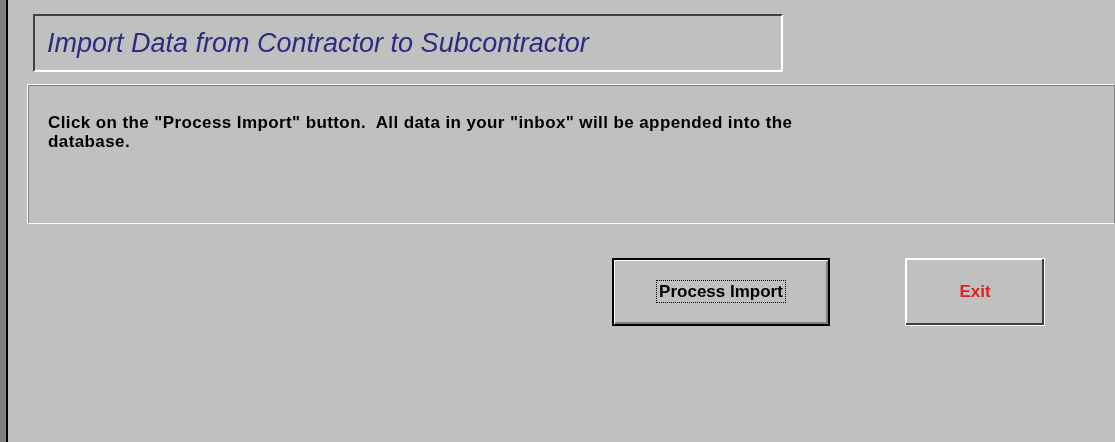 Image resolution: width=1115 pixels, height=442 pixels. I want to click on process-import-button: Process Import, so click(721, 292).